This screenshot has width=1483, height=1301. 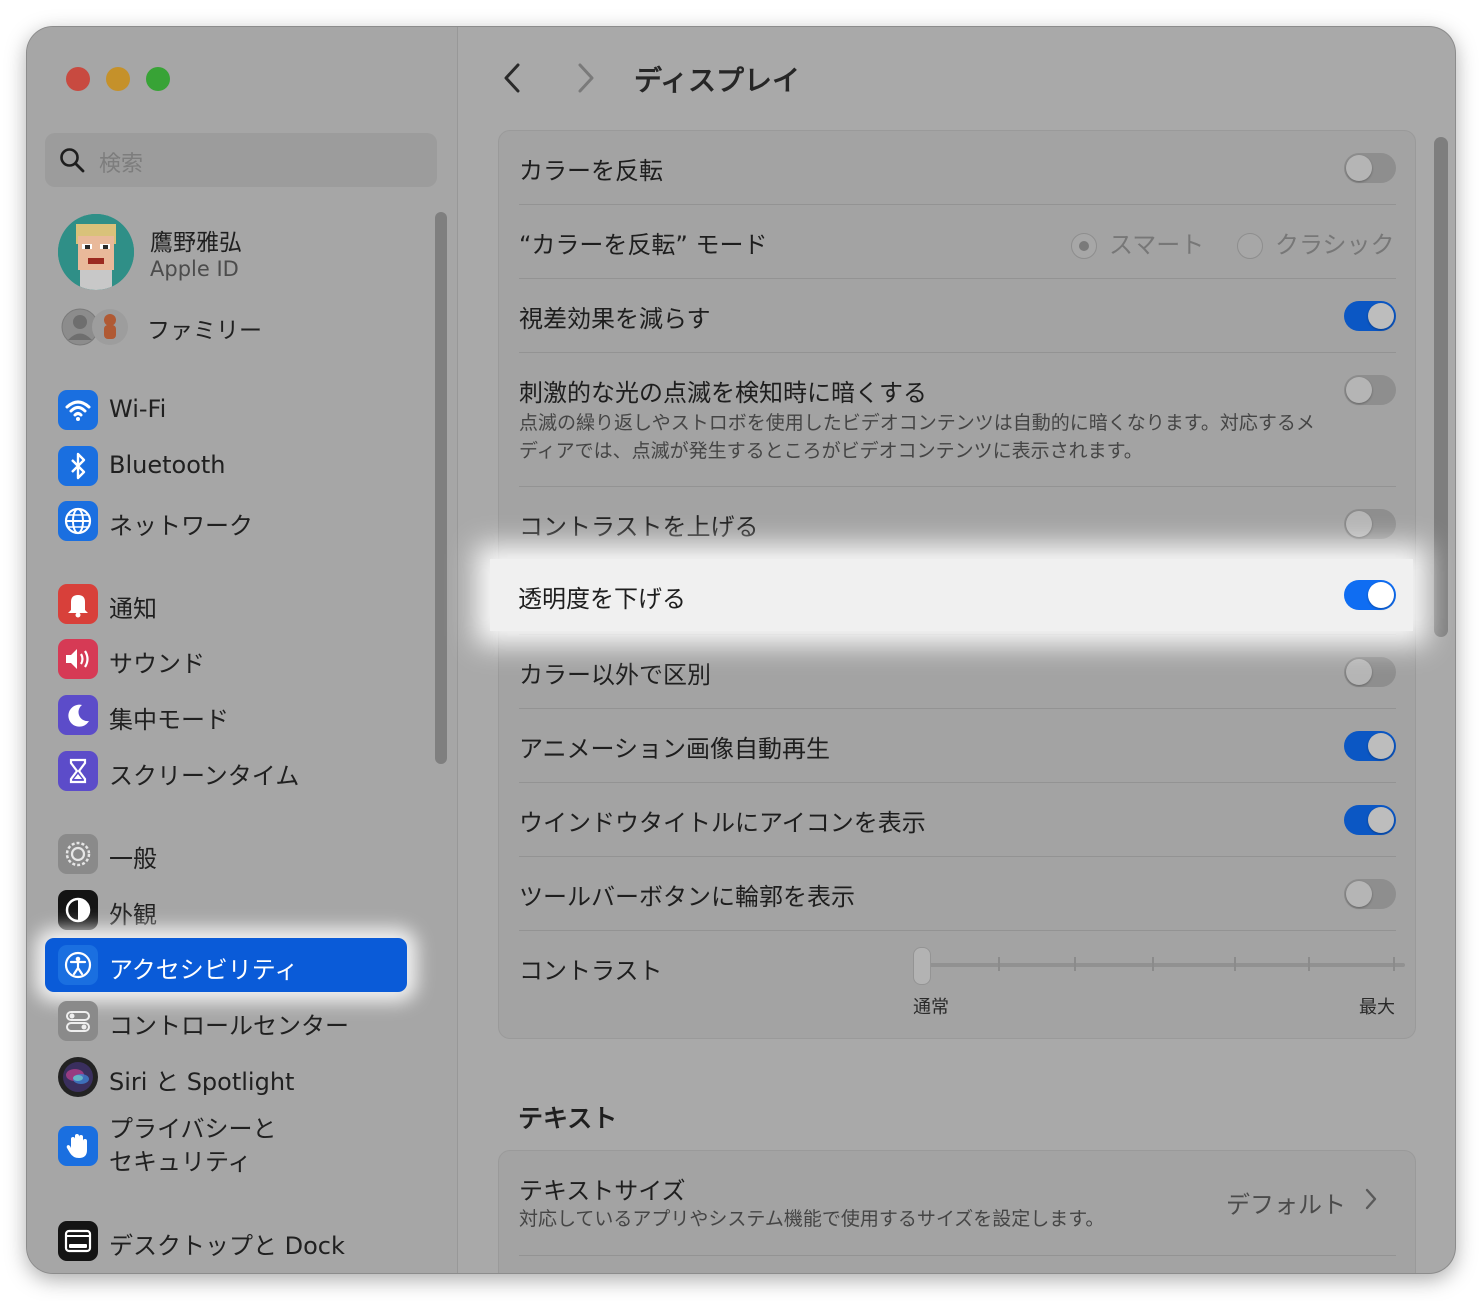 What do you see at coordinates (602, 1191) in the screenshot?
I see `row-label: テキストサイズ` at bounding box center [602, 1191].